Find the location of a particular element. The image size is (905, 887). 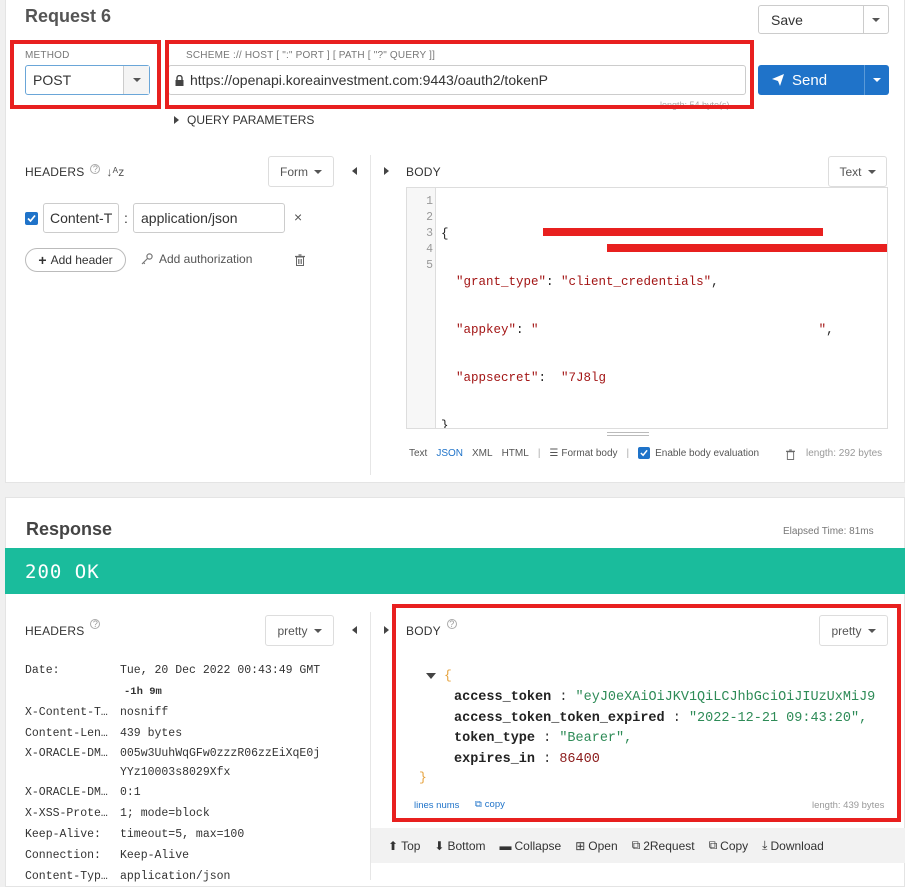

download-icon: ⤓ is located at coordinates (765, 845).